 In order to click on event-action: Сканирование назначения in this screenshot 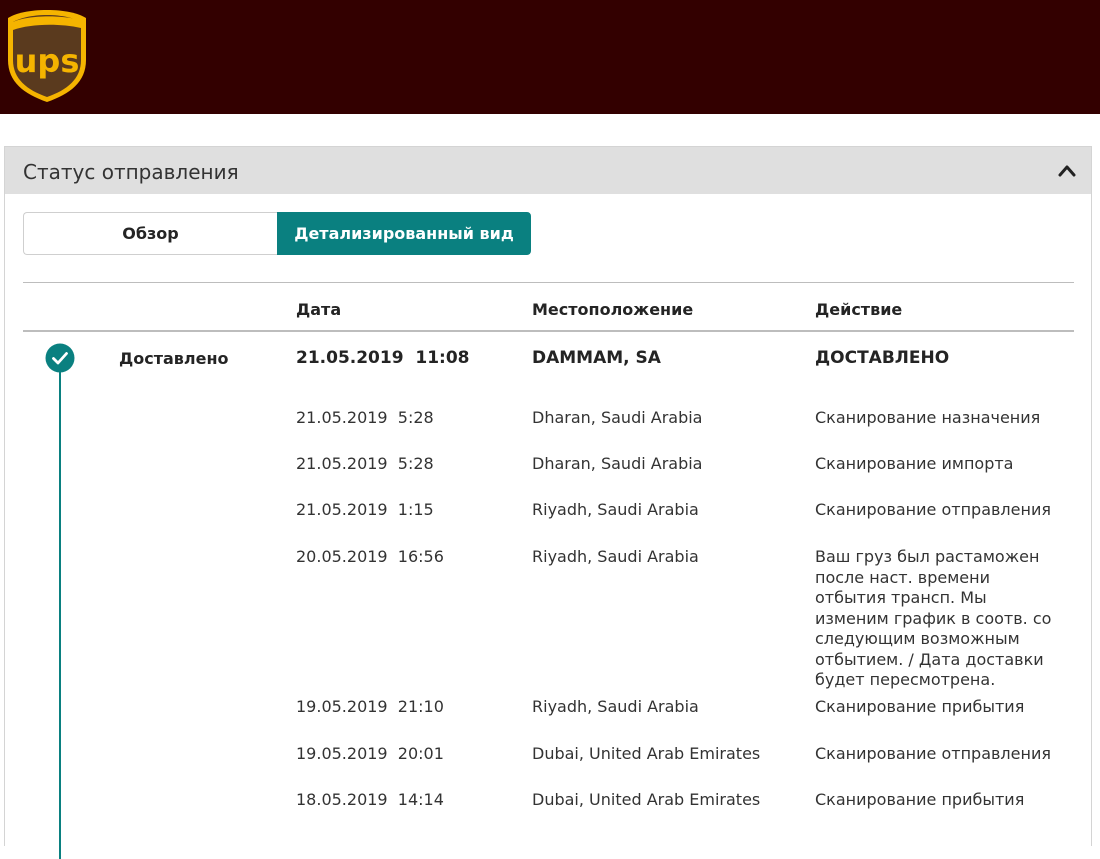, I will do `click(928, 417)`.